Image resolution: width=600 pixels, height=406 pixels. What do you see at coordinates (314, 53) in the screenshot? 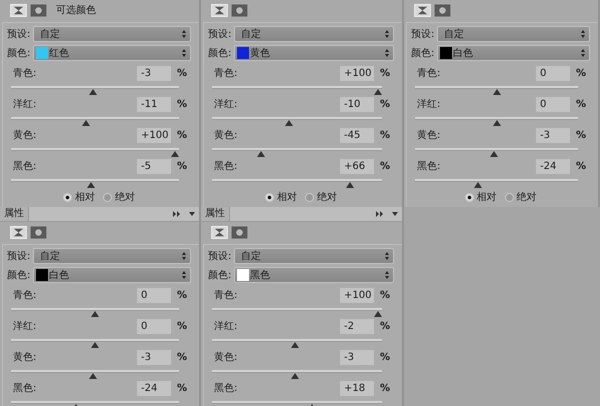
I see `color-dropdown: 黄色` at bounding box center [314, 53].